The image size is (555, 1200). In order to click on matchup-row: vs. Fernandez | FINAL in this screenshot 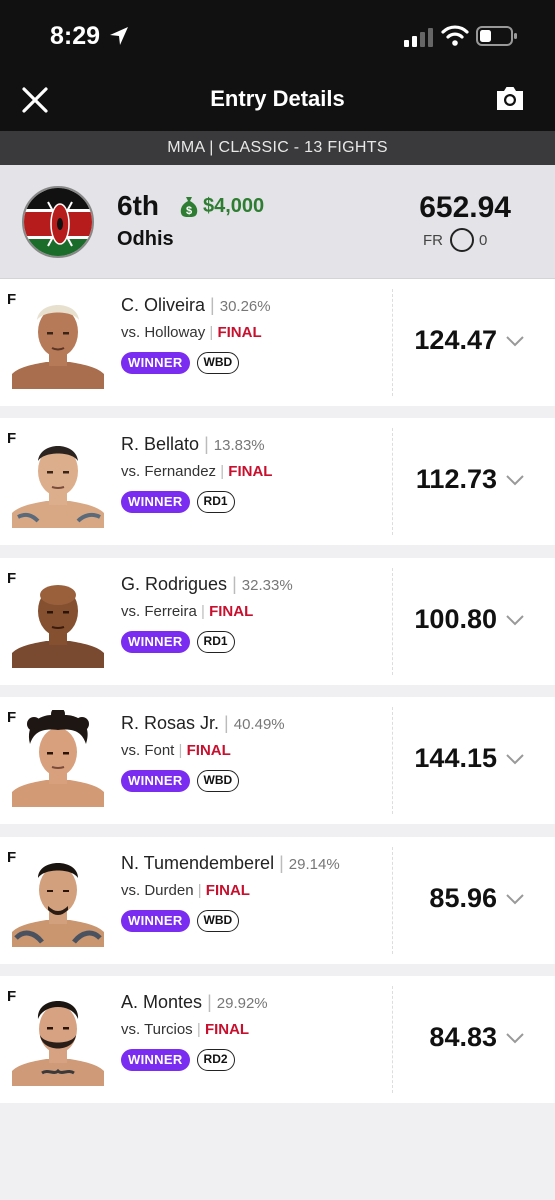, I will do `click(196, 471)`.